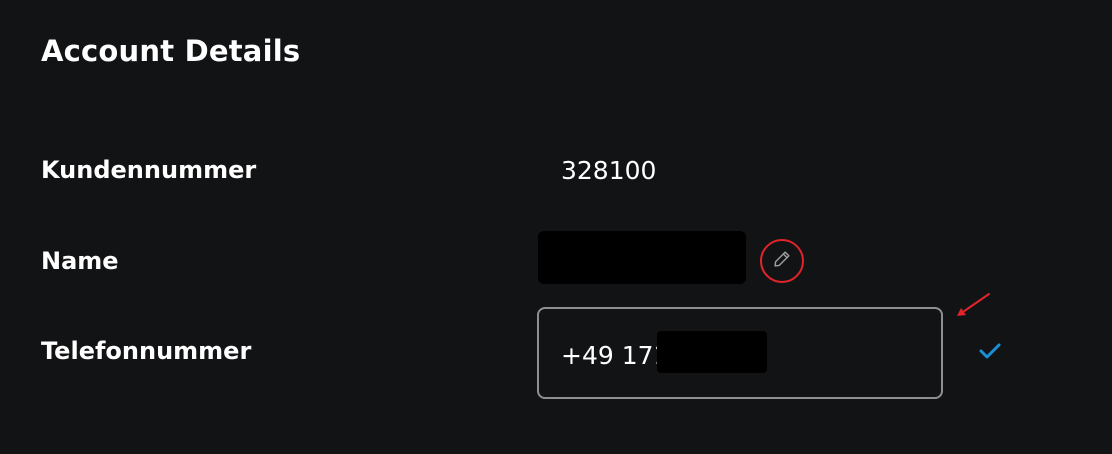  Describe the element at coordinates (615, 355) in the screenshot. I see `phone-input-value: +49 171` at that location.